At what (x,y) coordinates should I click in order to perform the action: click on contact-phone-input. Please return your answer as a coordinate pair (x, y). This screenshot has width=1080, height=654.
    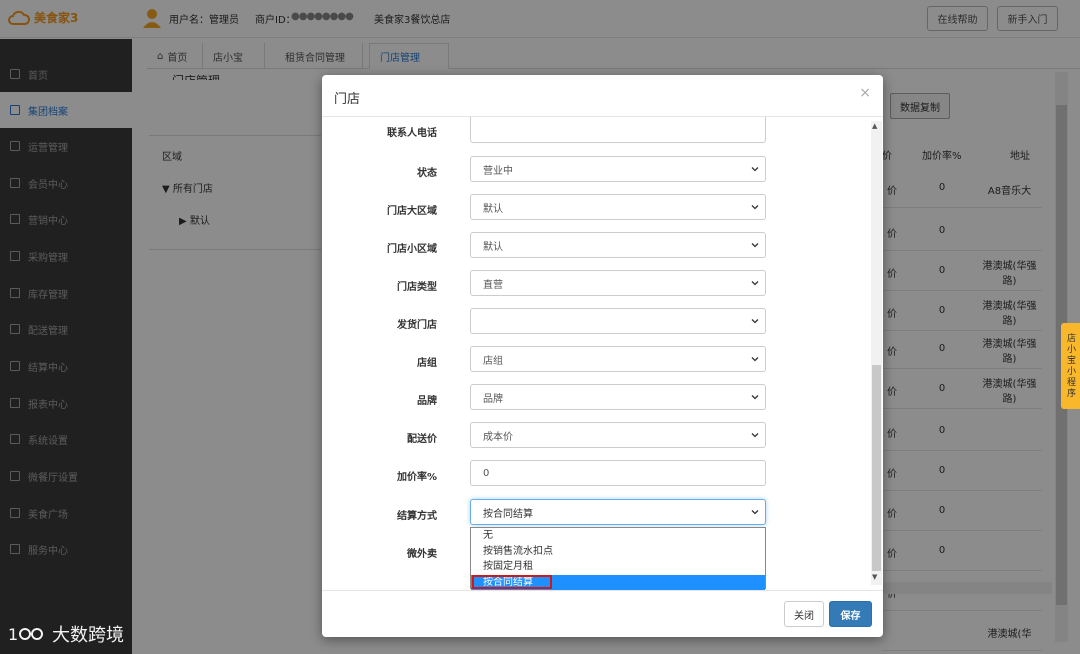
    Looking at the image, I should click on (618, 130).